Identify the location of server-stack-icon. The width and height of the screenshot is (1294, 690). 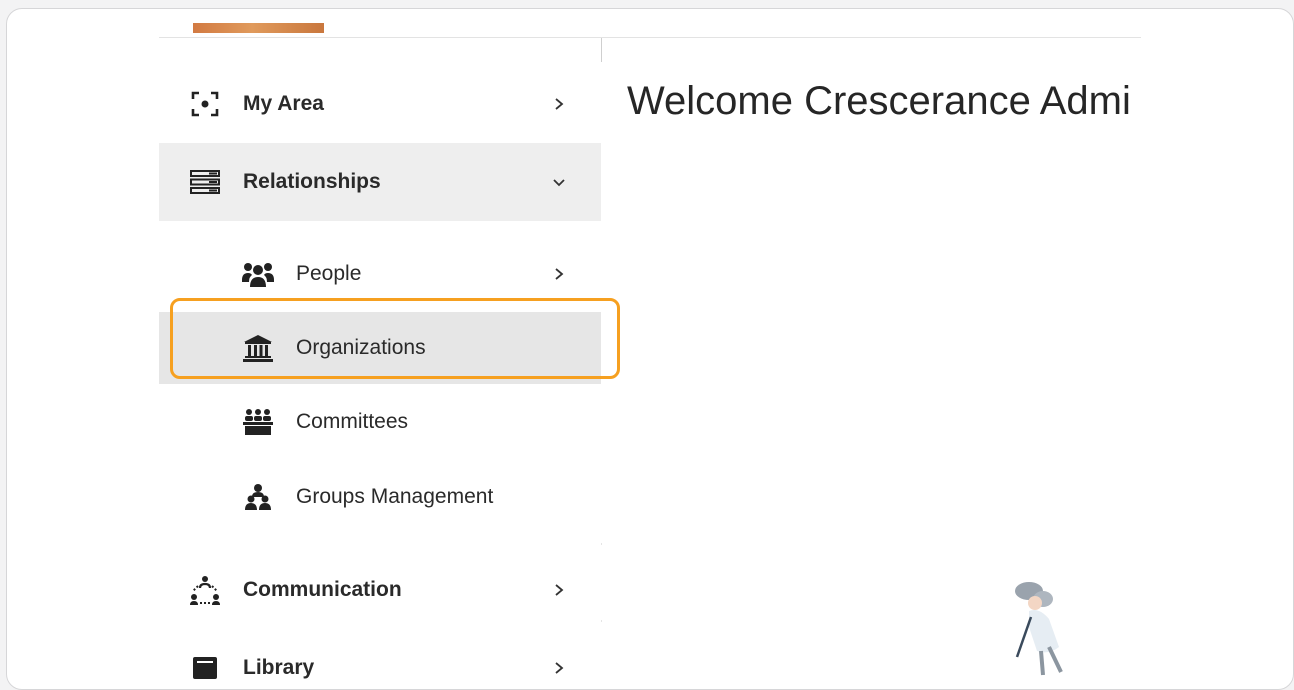
(205, 182).